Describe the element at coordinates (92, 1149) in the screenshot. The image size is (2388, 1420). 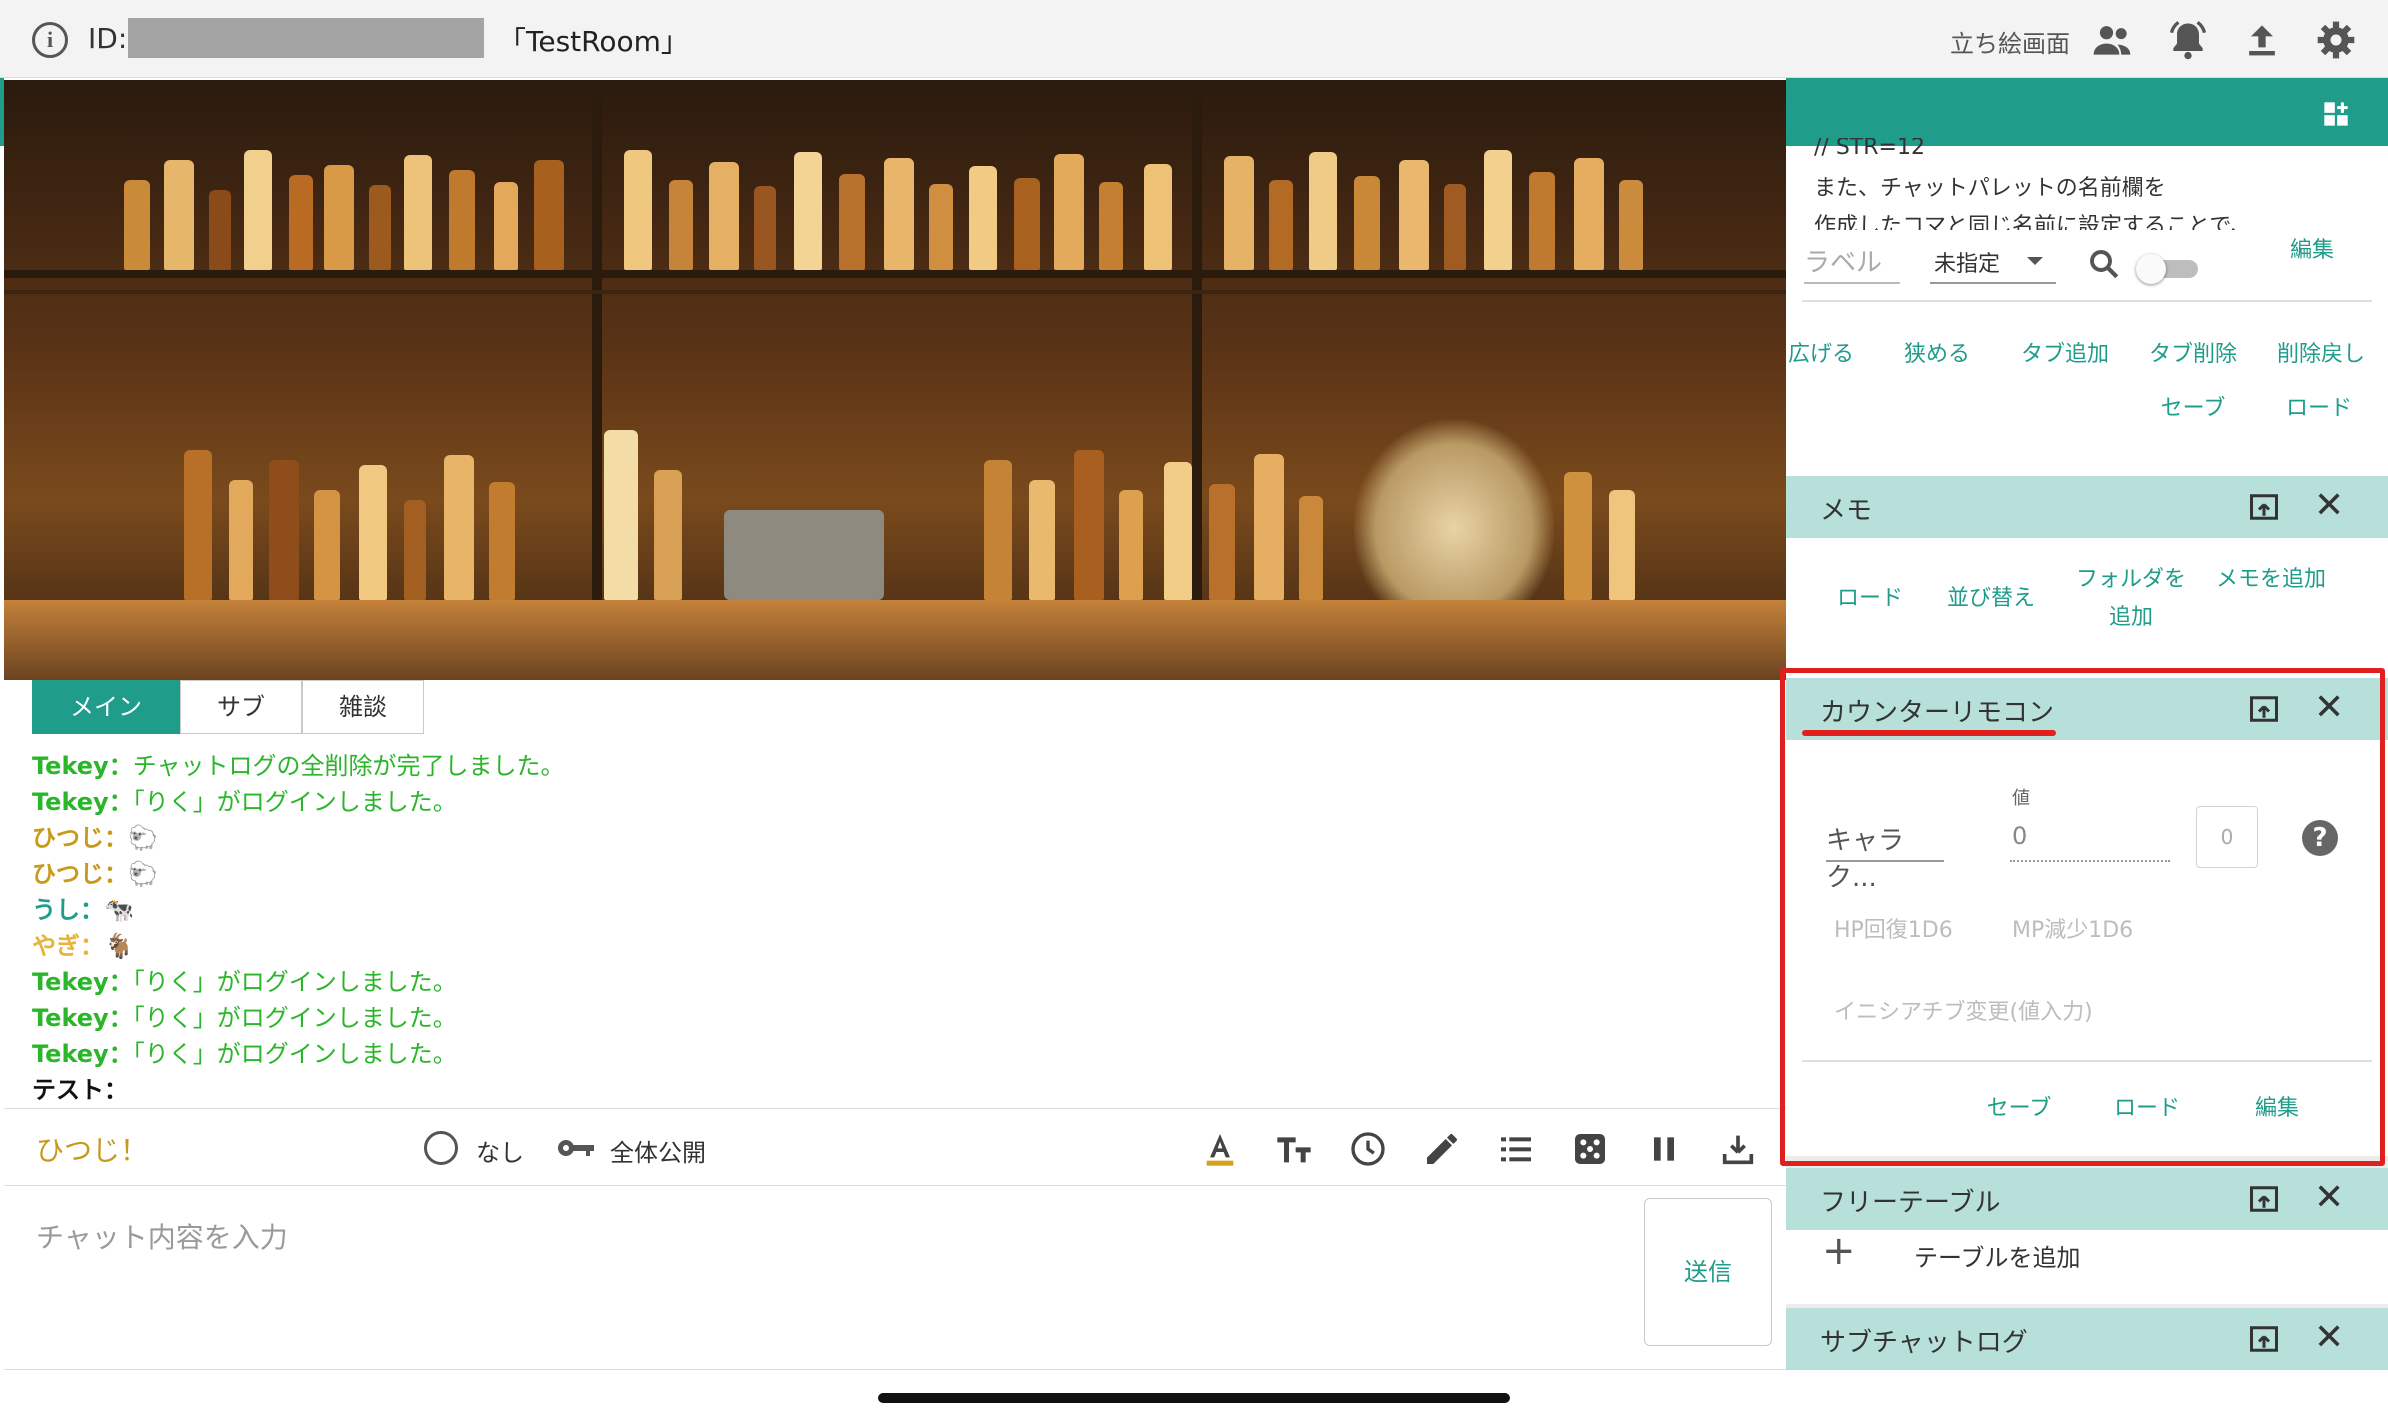
I see `sender-name: ひつじ！` at that location.